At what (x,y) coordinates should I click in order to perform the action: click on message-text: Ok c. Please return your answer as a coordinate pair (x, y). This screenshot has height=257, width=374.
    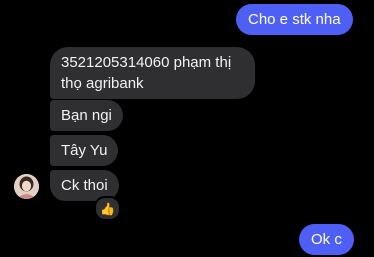
    Looking at the image, I should click on (326, 239).